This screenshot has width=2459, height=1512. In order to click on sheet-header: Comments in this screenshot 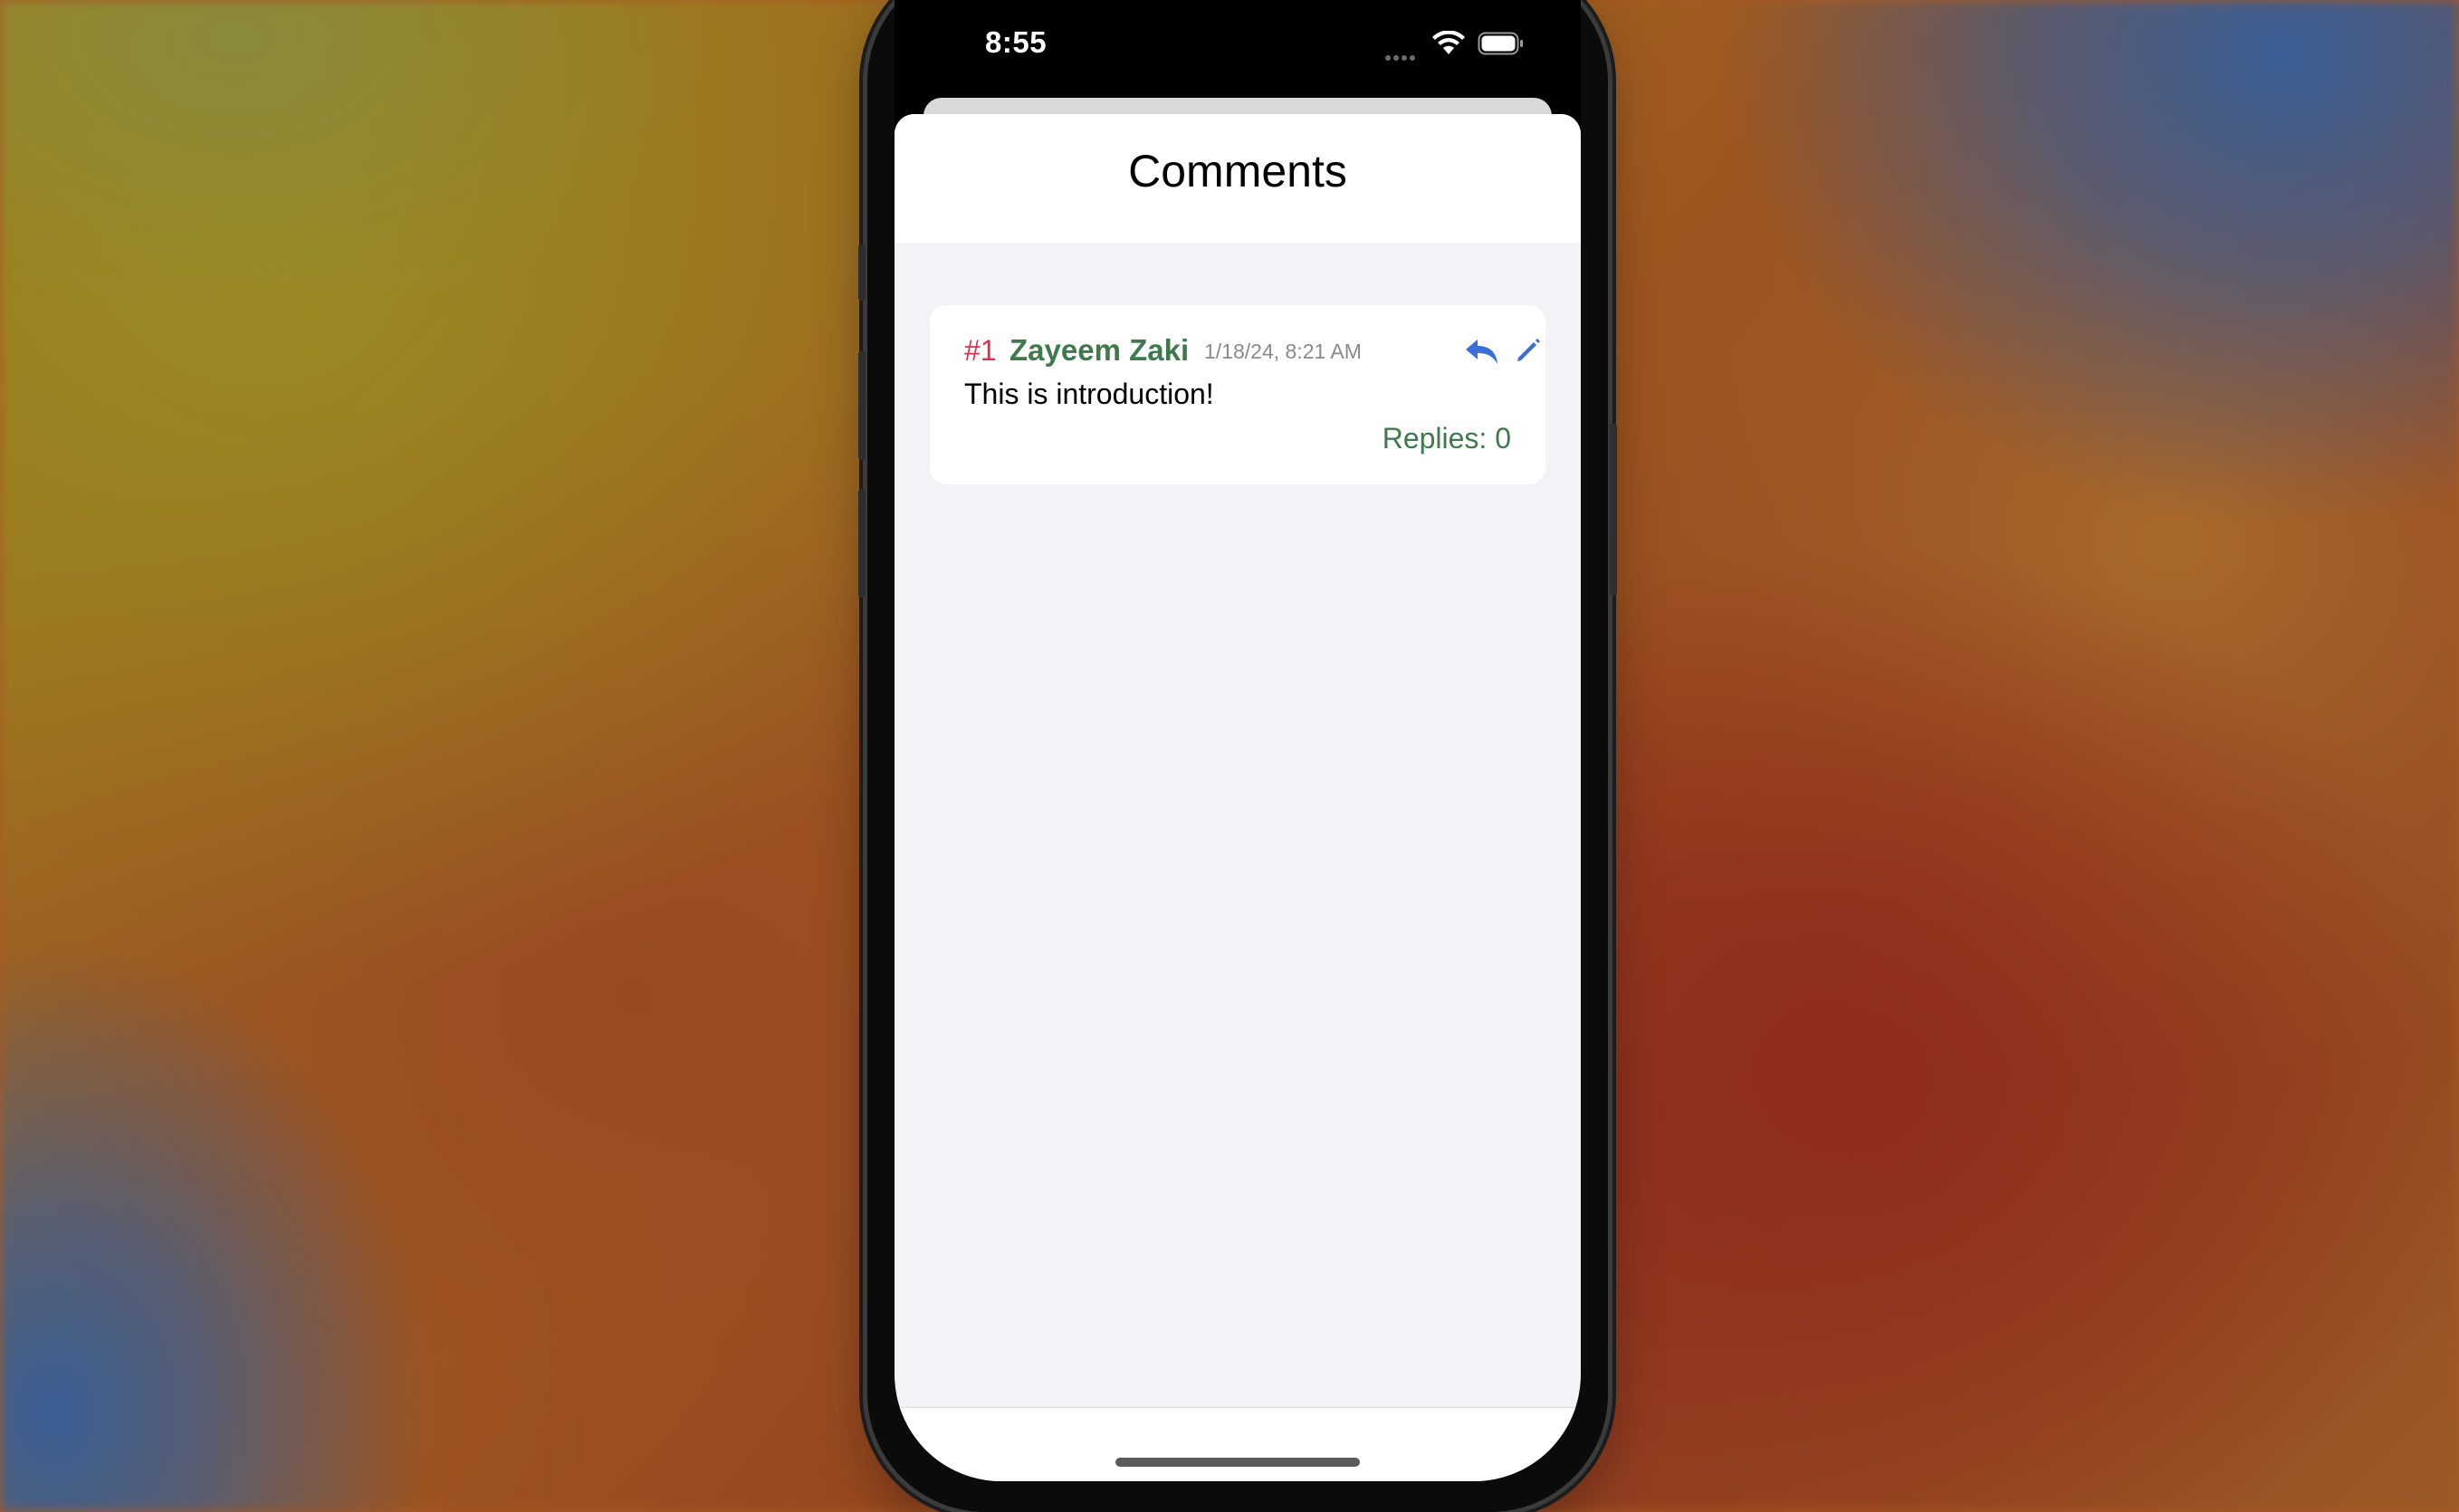, I will do `click(1238, 178)`.